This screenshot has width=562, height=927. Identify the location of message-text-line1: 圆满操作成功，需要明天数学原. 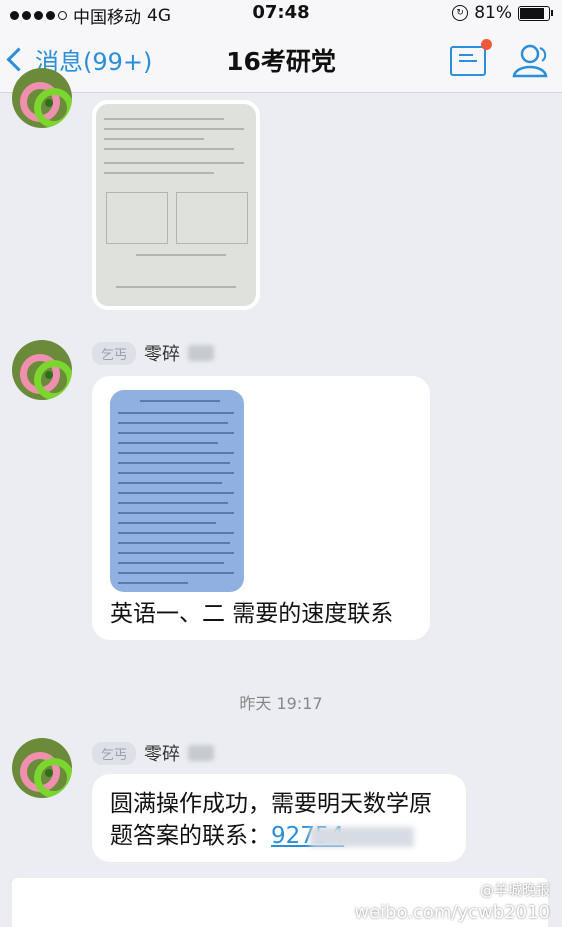
(271, 804).